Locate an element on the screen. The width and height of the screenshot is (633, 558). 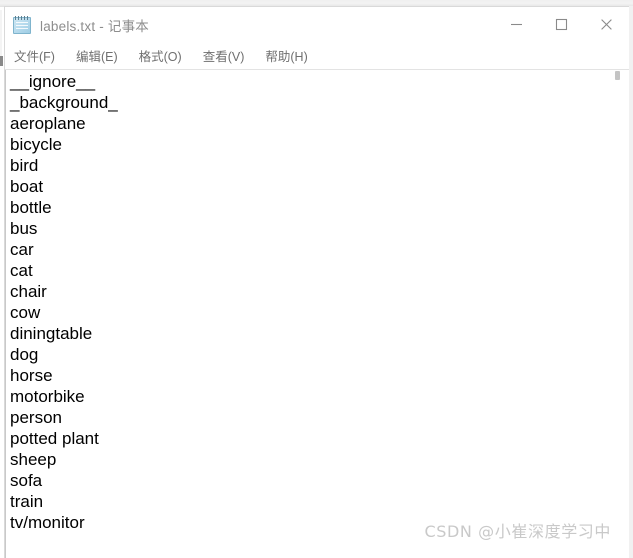
text-line: dog is located at coordinates (24, 354).